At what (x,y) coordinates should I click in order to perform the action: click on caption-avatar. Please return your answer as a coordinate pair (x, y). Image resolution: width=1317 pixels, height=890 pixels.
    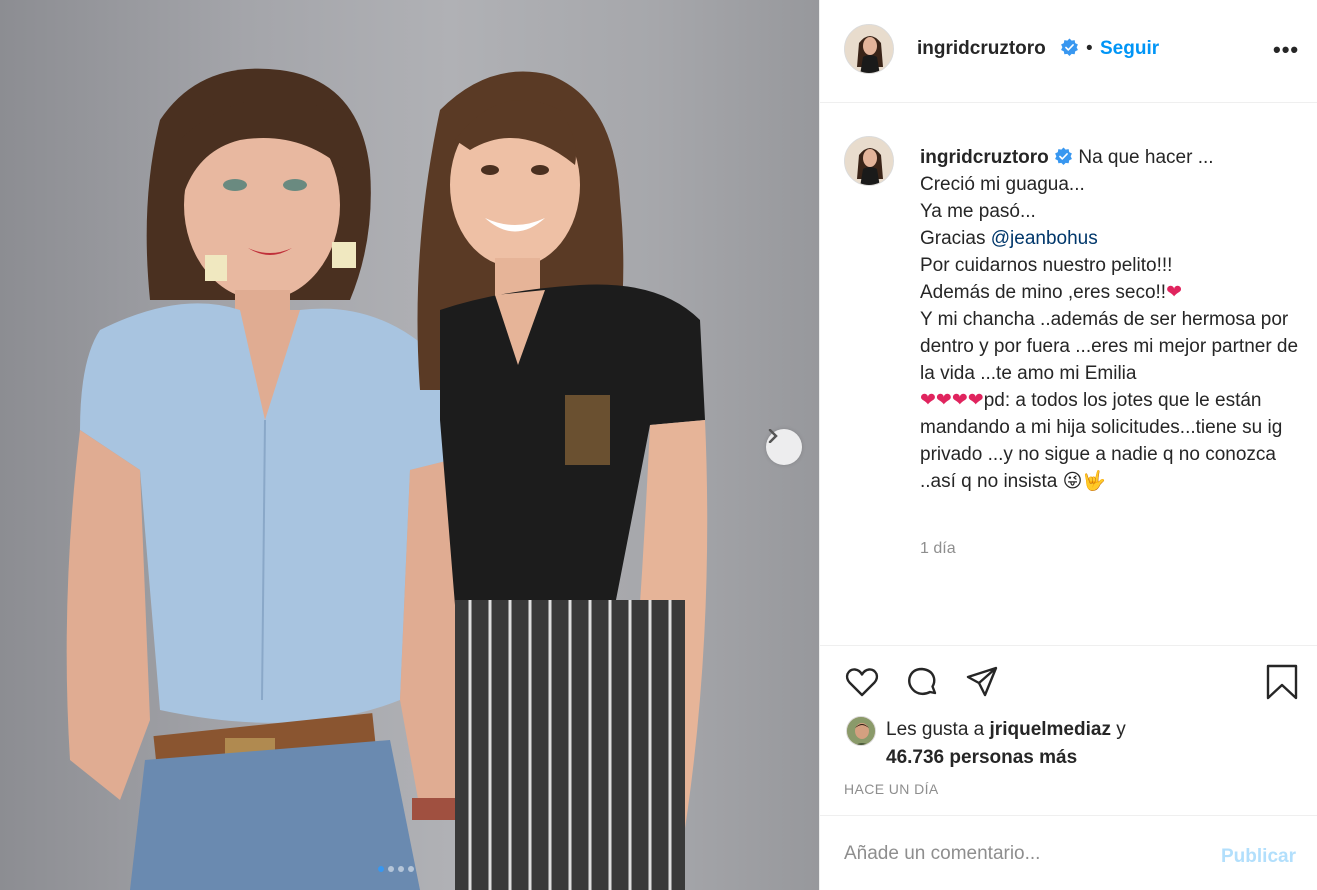
    Looking at the image, I should click on (869, 161).